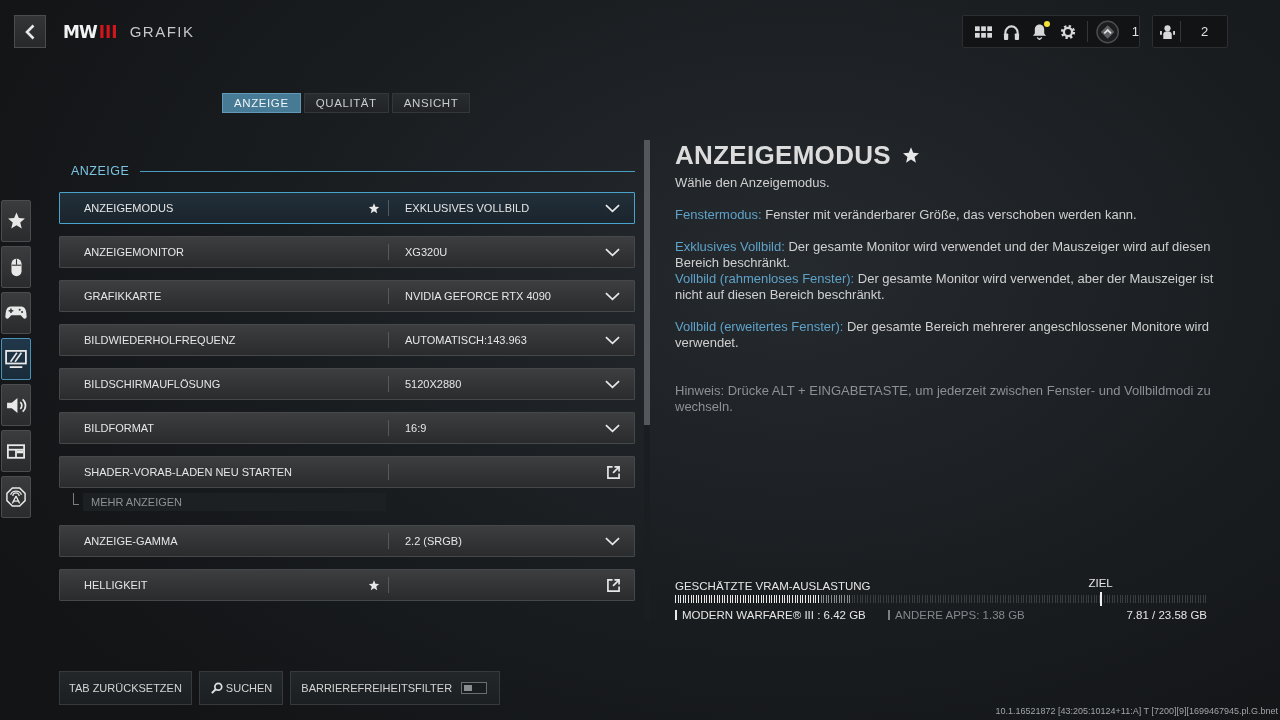 This screenshot has width=1280, height=720. What do you see at coordinates (153, 384) in the screenshot?
I see `setting-label: BILDSCHIRMAUFLÖSUNG` at bounding box center [153, 384].